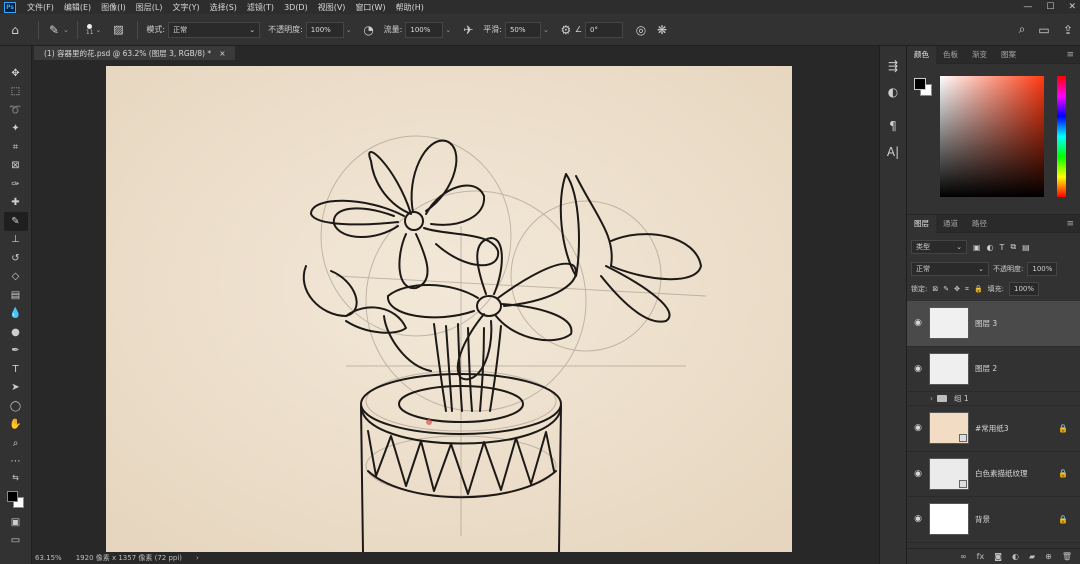 Image resolution: width=1080 pixels, height=564 pixels. I want to click on trash-icon: 🗑, so click(1067, 556).